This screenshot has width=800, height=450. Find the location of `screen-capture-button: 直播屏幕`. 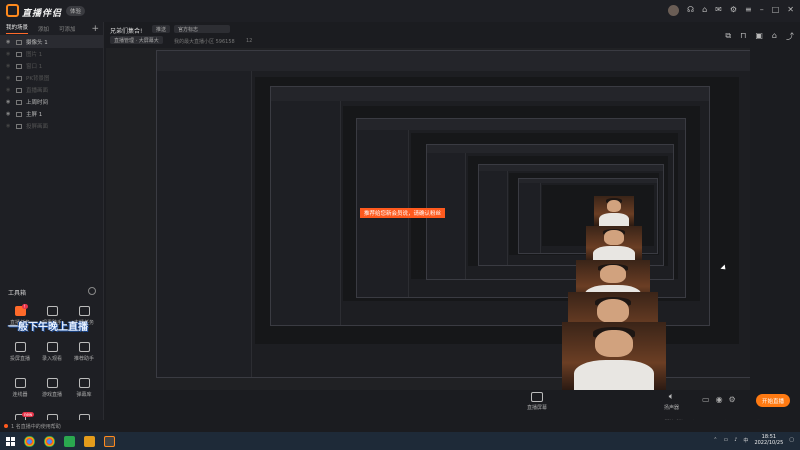

screen-capture-button: 直播屏幕 is located at coordinates (537, 401).